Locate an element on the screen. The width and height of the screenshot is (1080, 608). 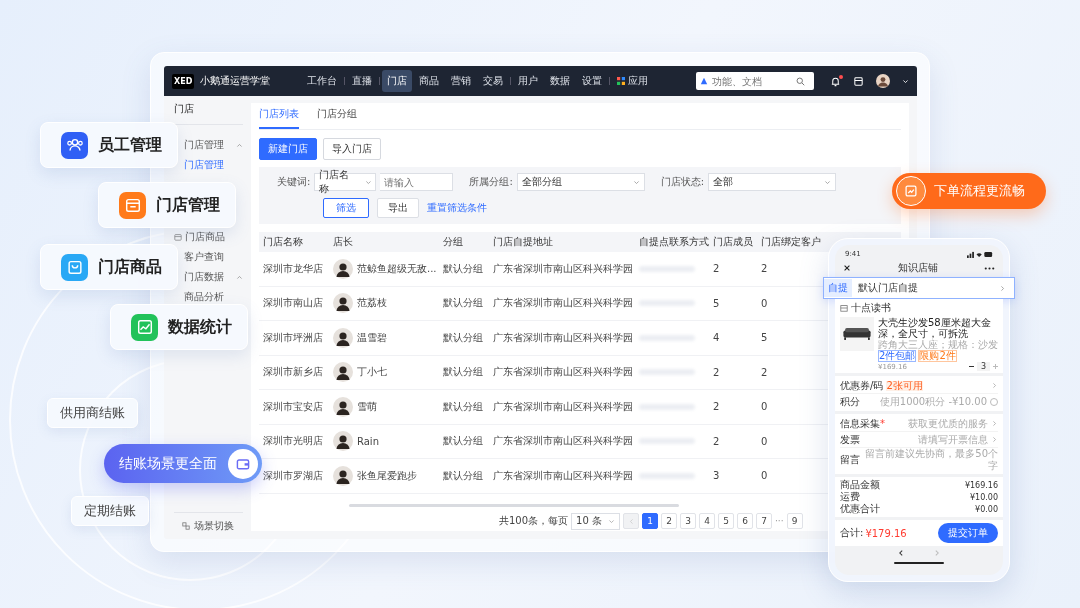
keyword-field: 请输入 is located at coordinates (417, 182).